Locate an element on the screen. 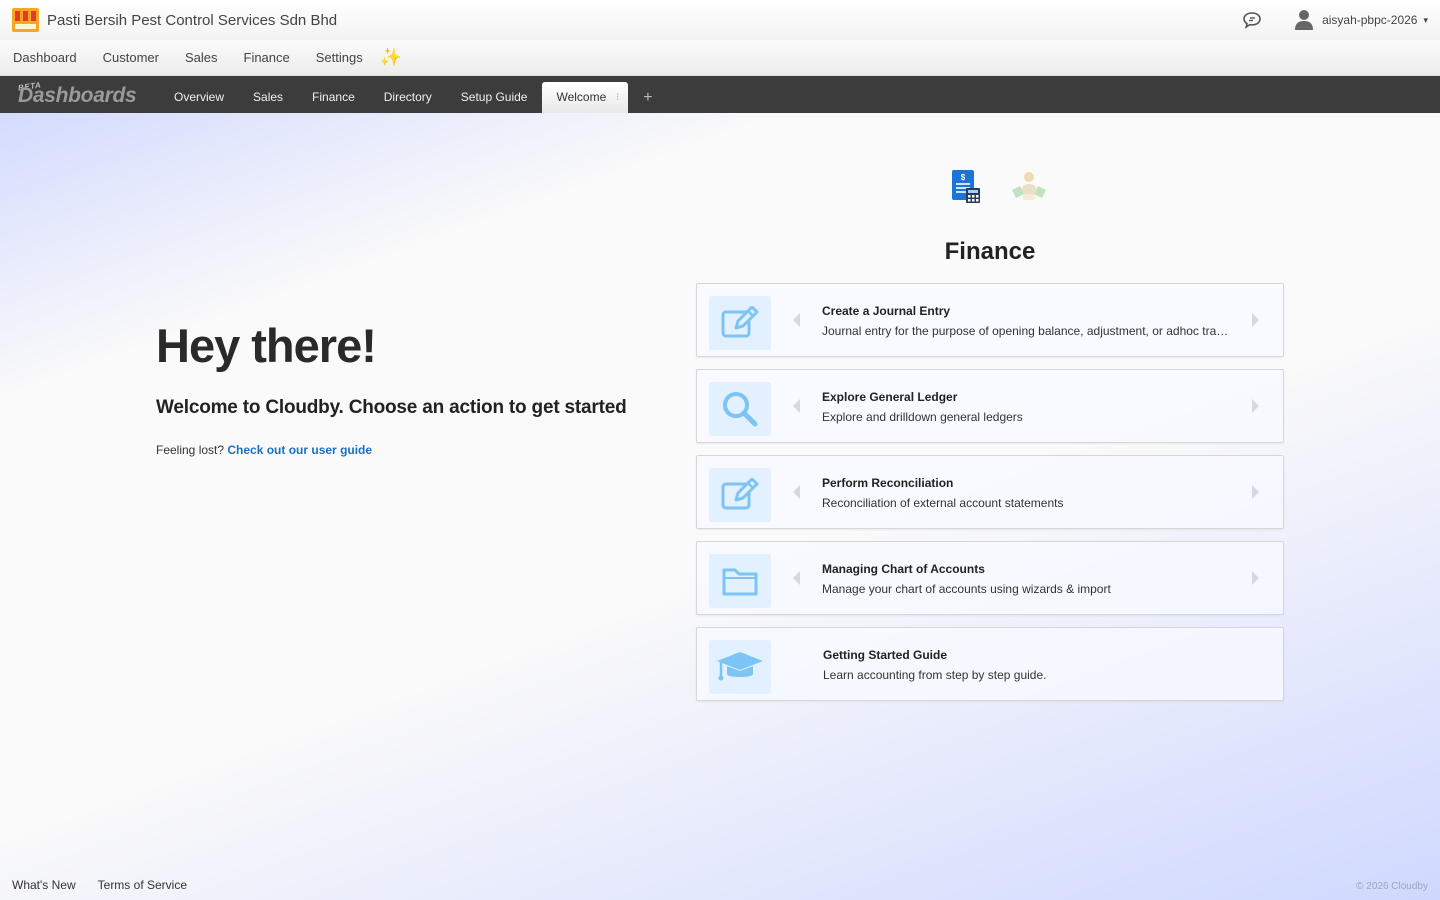  company-logo is located at coordinates (25, 20).